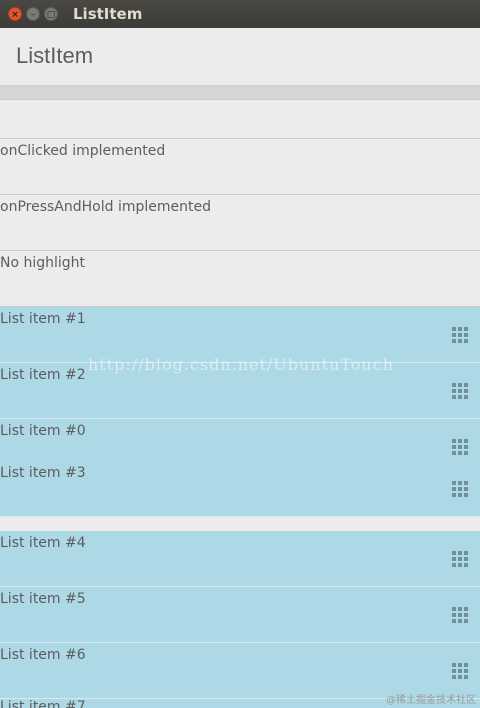  I want to click on list-item-label: List item #1, so click(43, 319).